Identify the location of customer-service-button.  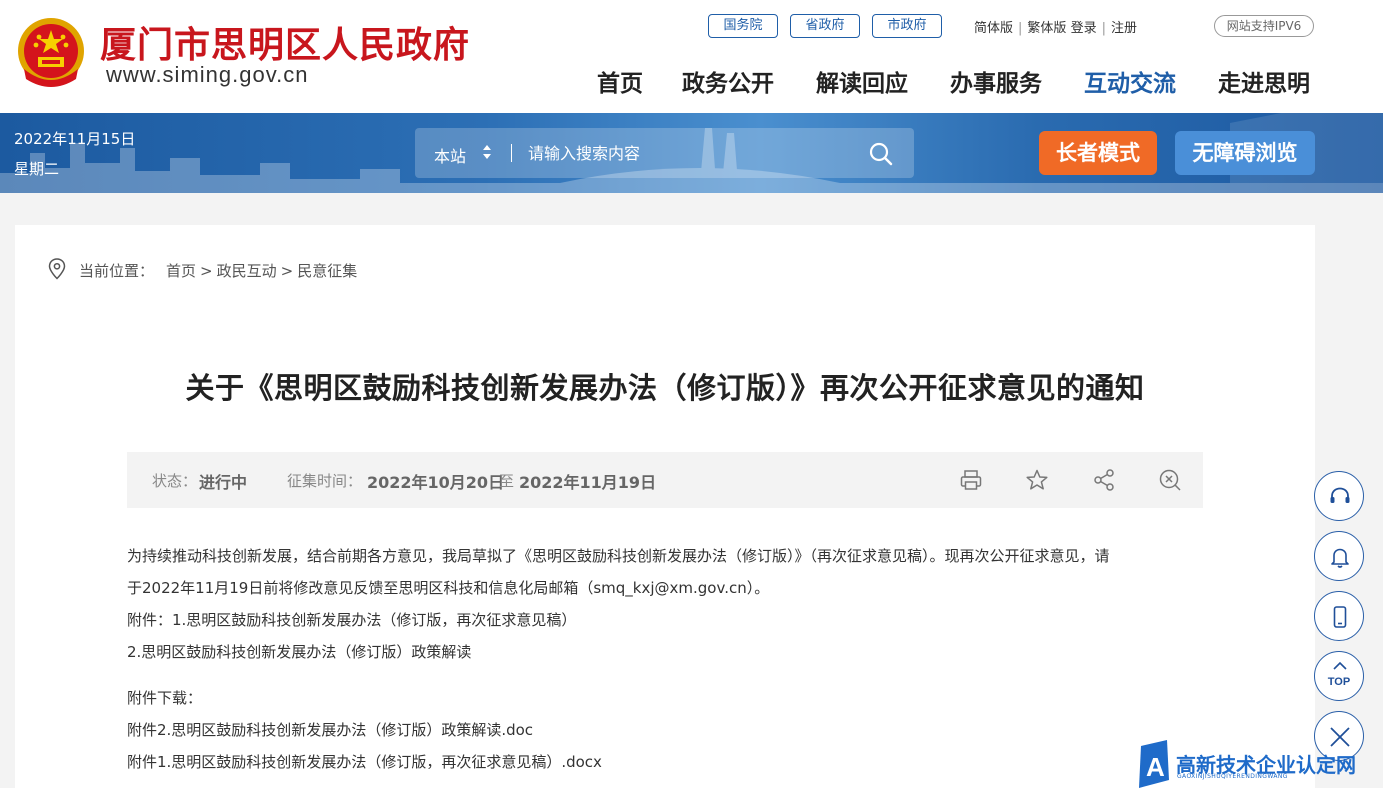
(1339, 496).